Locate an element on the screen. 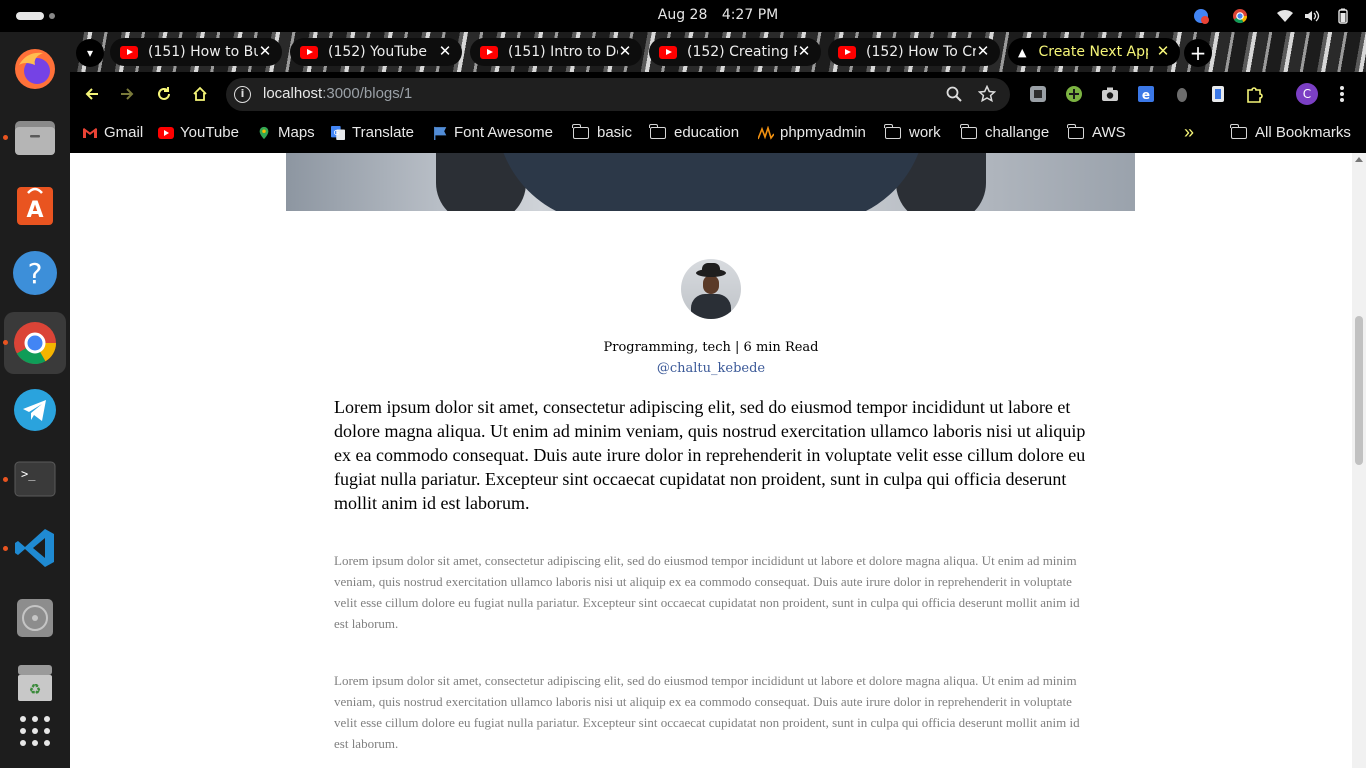  site-info-icon: i is located at coordinates (242, 94).